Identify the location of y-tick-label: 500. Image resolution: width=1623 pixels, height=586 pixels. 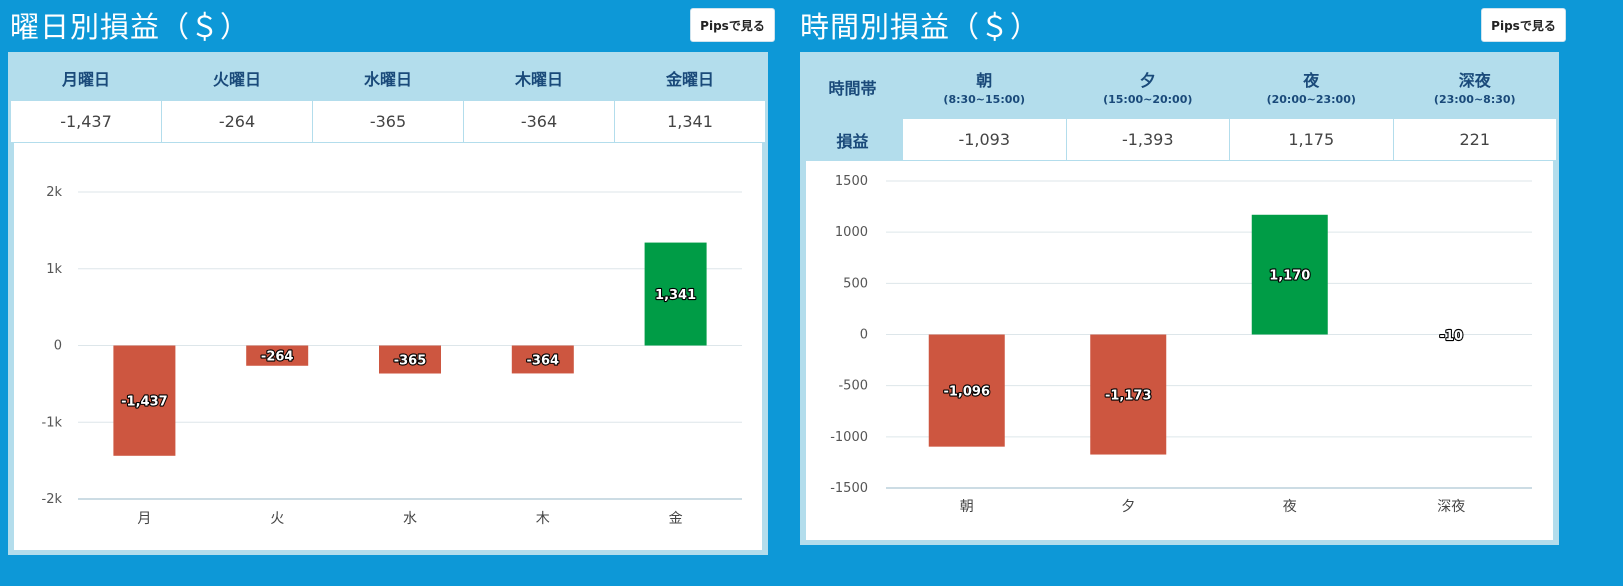
(855, 283).